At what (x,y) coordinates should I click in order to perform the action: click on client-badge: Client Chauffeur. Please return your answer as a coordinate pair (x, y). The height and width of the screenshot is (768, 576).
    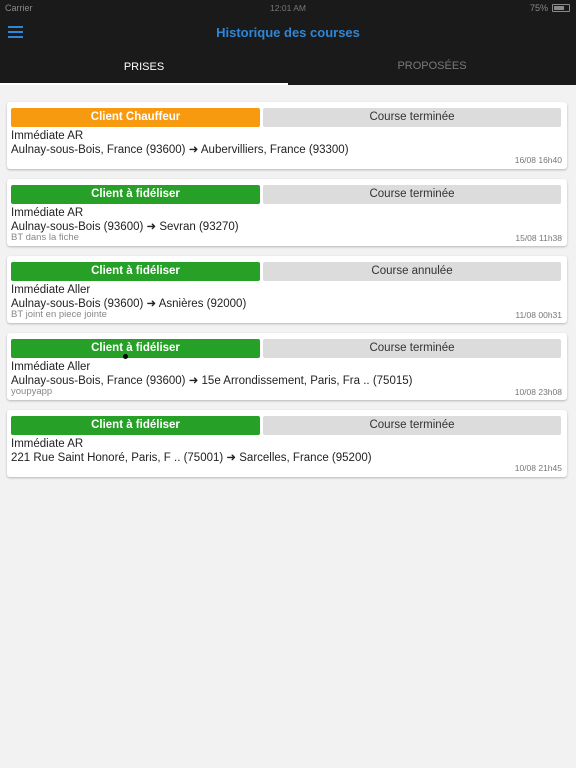
    Looking at the image, I should click on (135, 117).